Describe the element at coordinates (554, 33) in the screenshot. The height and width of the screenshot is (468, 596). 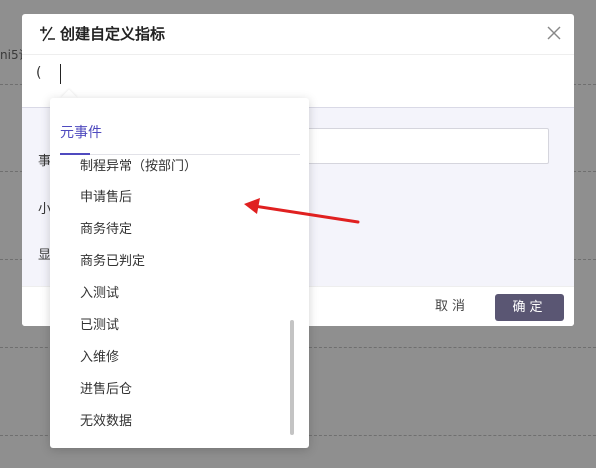
I see `close-icon` at that location.